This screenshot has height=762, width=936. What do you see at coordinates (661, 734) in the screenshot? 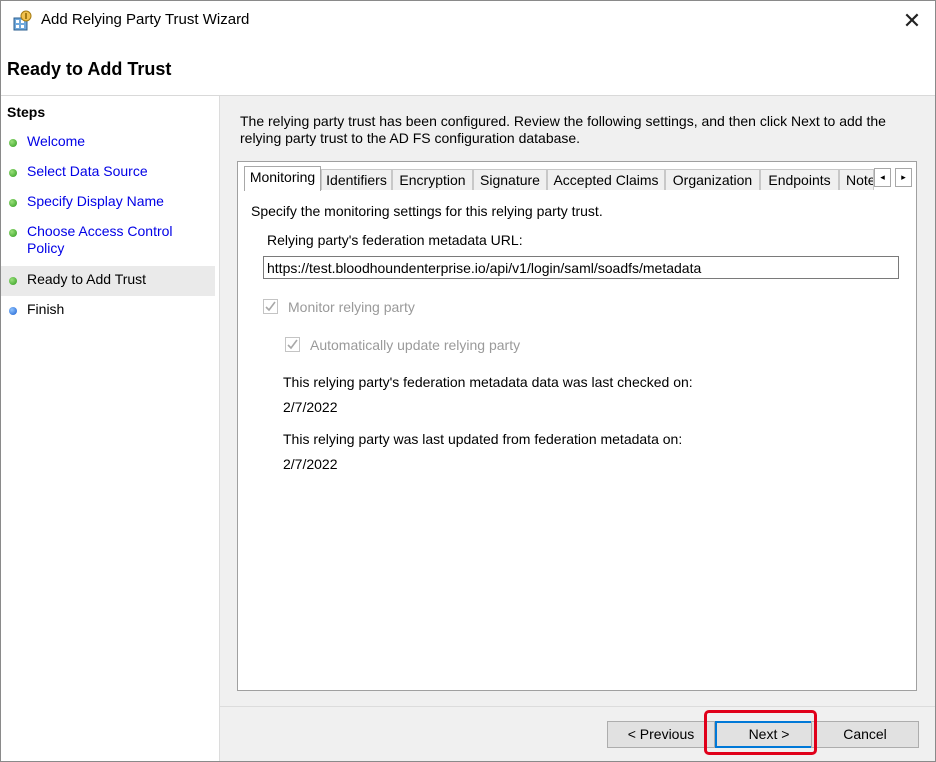
I see `previous-button: < Previous` at bounding box center [661, 734].